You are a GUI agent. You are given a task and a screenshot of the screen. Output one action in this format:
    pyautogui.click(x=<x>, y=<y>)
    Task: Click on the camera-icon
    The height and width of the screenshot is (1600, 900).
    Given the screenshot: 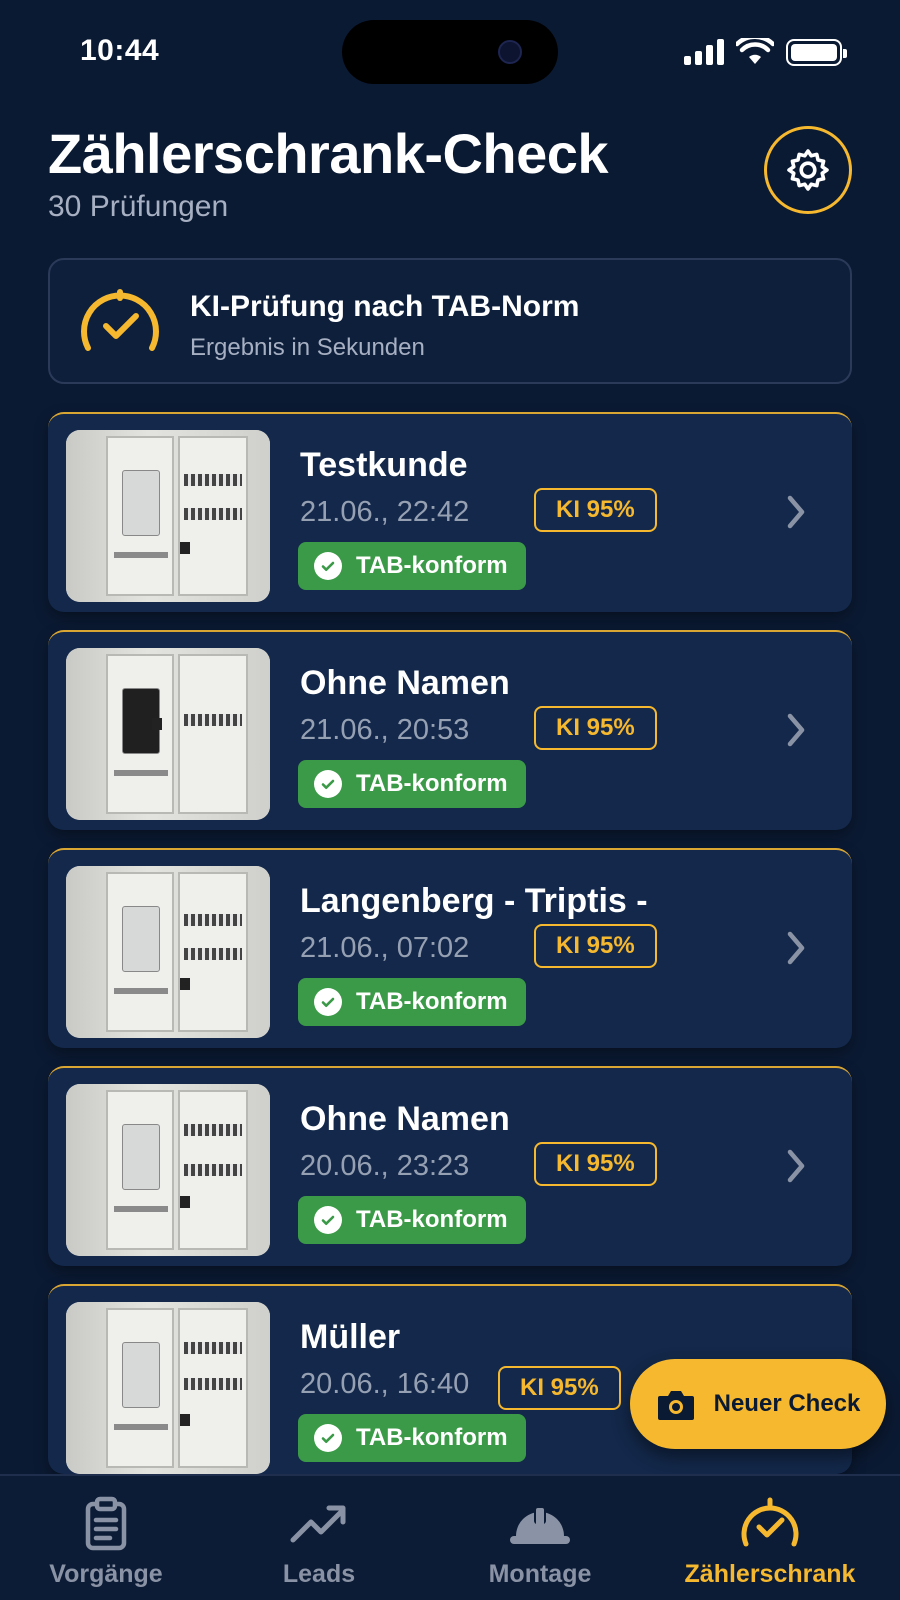 What is the action you would take?
    pyautogui.click(x=675, y=1405)
    